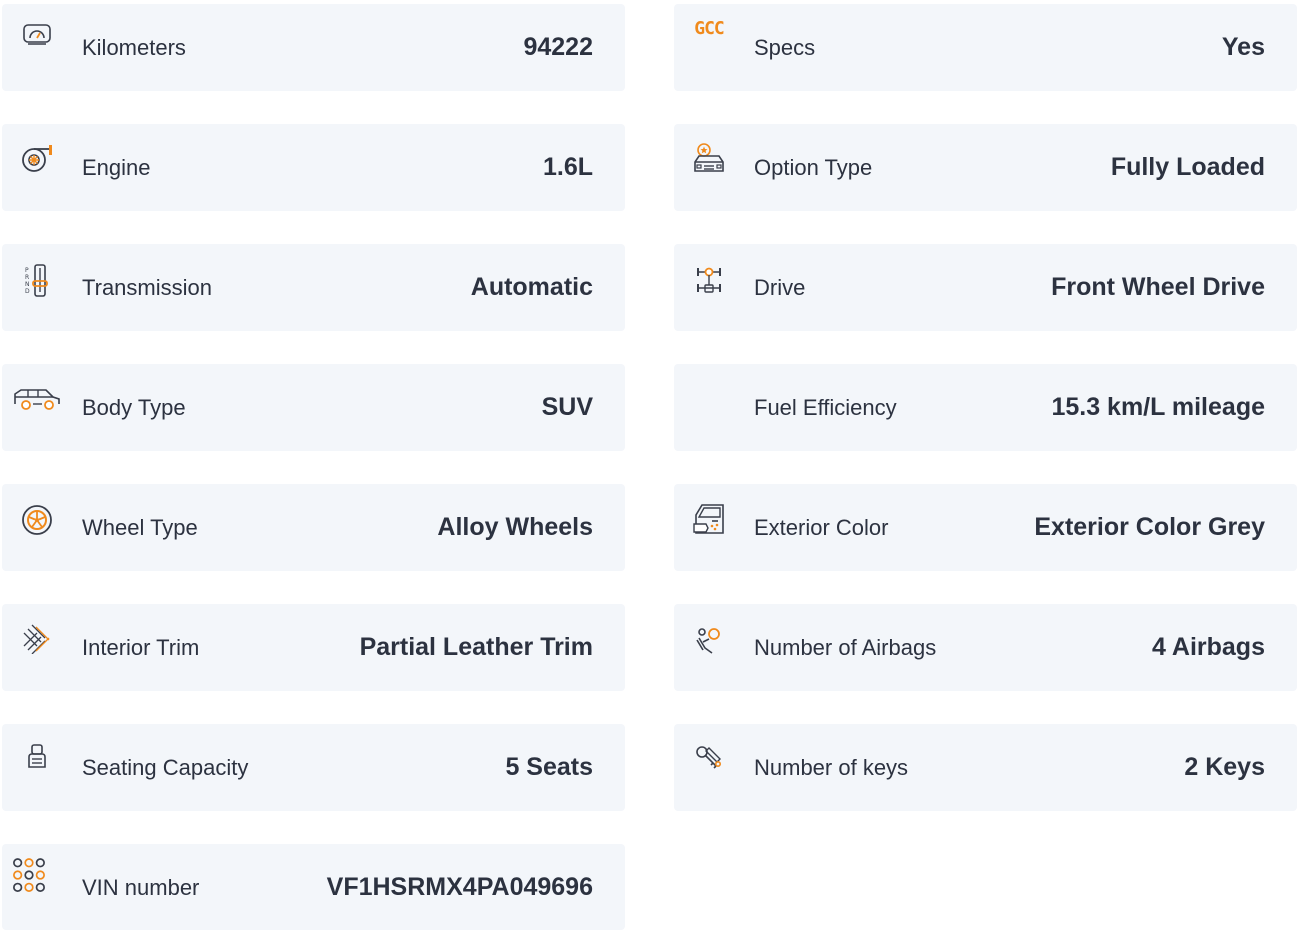  I want to click on spec-card-airbags: Number of Airbags 4 Airbags, so click(985, 647).